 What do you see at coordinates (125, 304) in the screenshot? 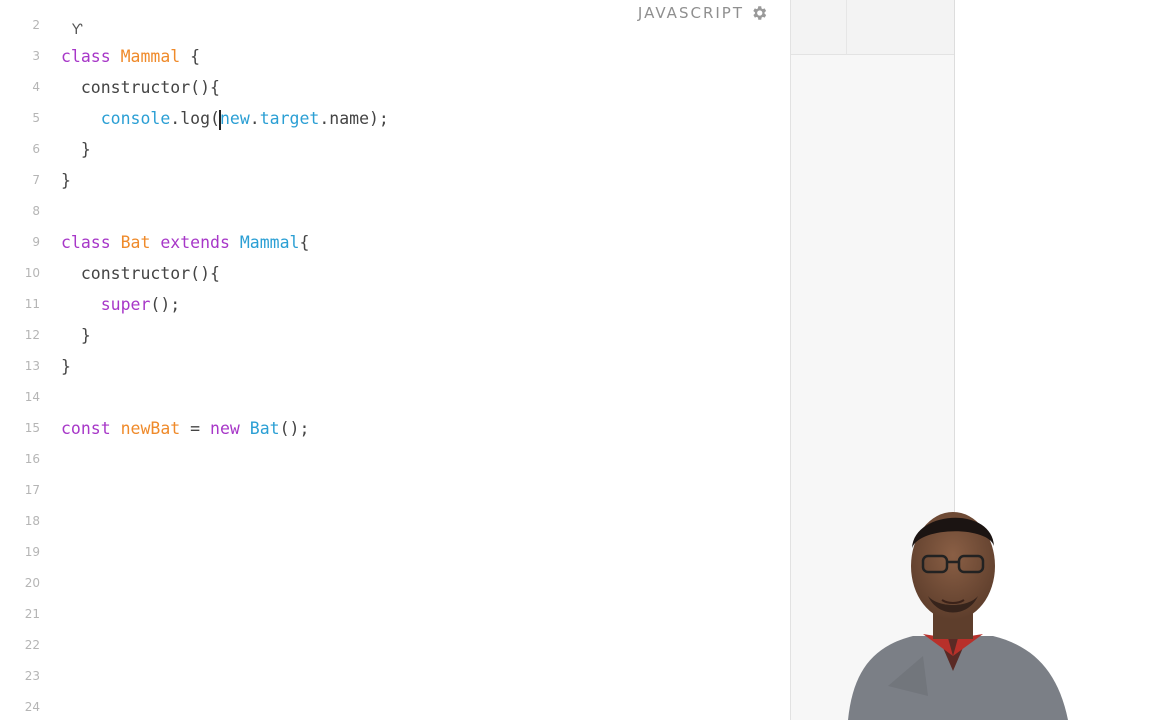
I see `code-token: super` at bounding box center [125, 304].